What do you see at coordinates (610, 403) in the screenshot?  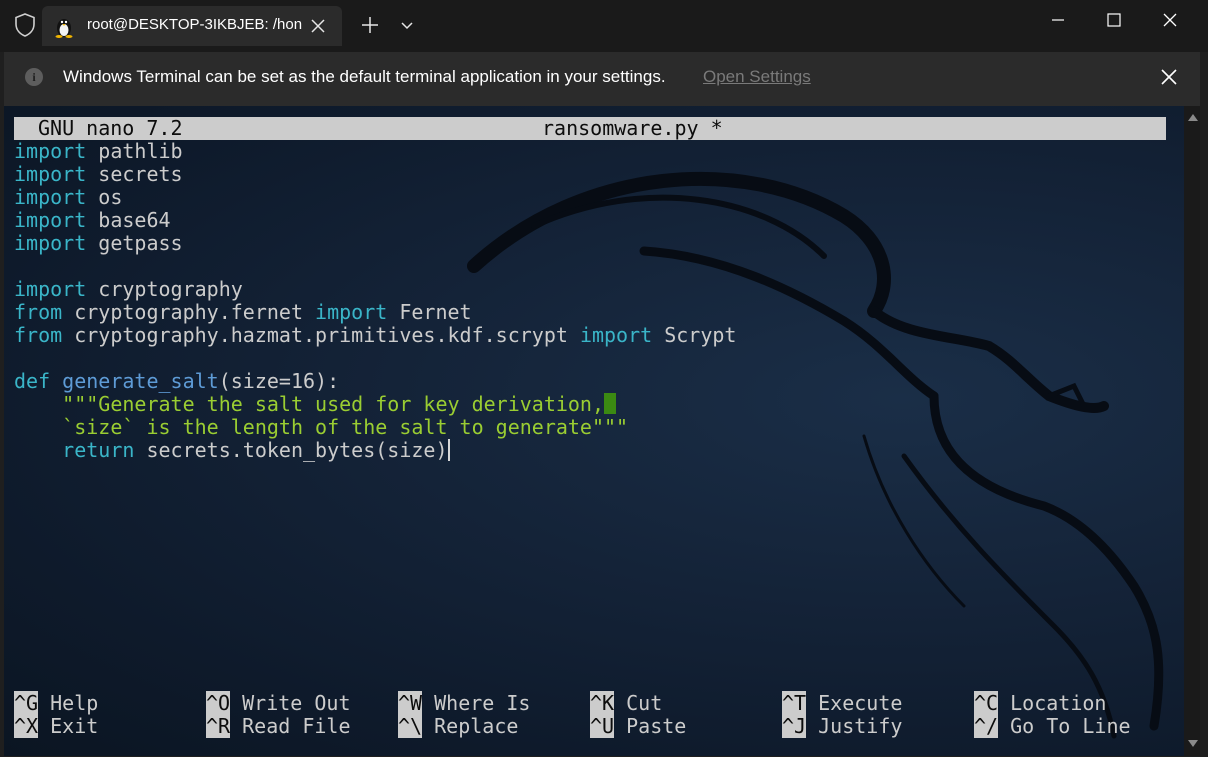 I see `selection-cursor` at bounding box center [610, 403].